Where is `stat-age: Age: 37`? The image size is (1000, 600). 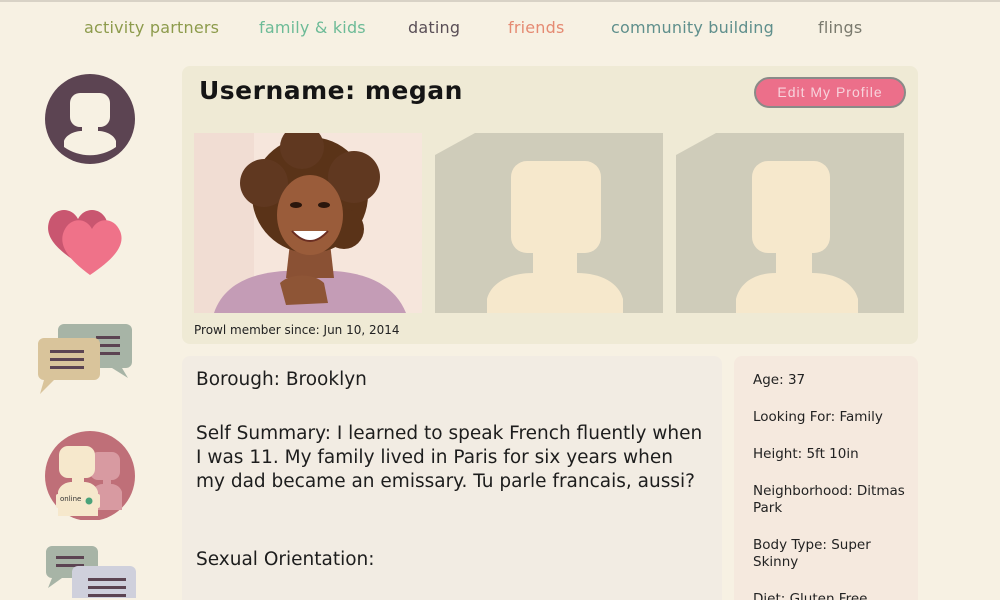
stat-age: Age: 37 is located at coordinates (779, 380).